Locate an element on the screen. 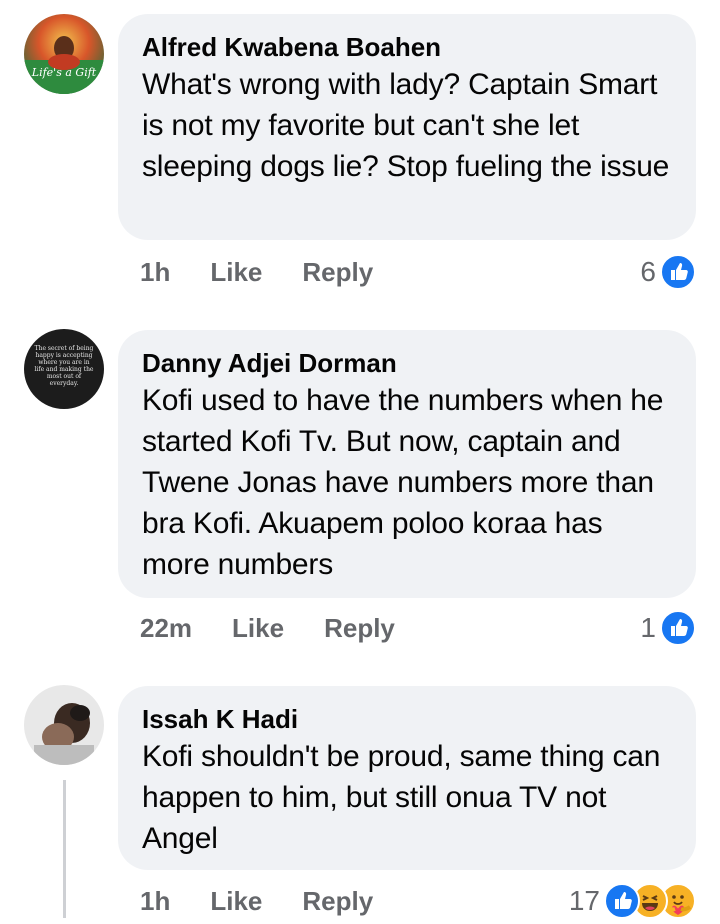  reaction-count: 17 is located at coordinates (584, 900).